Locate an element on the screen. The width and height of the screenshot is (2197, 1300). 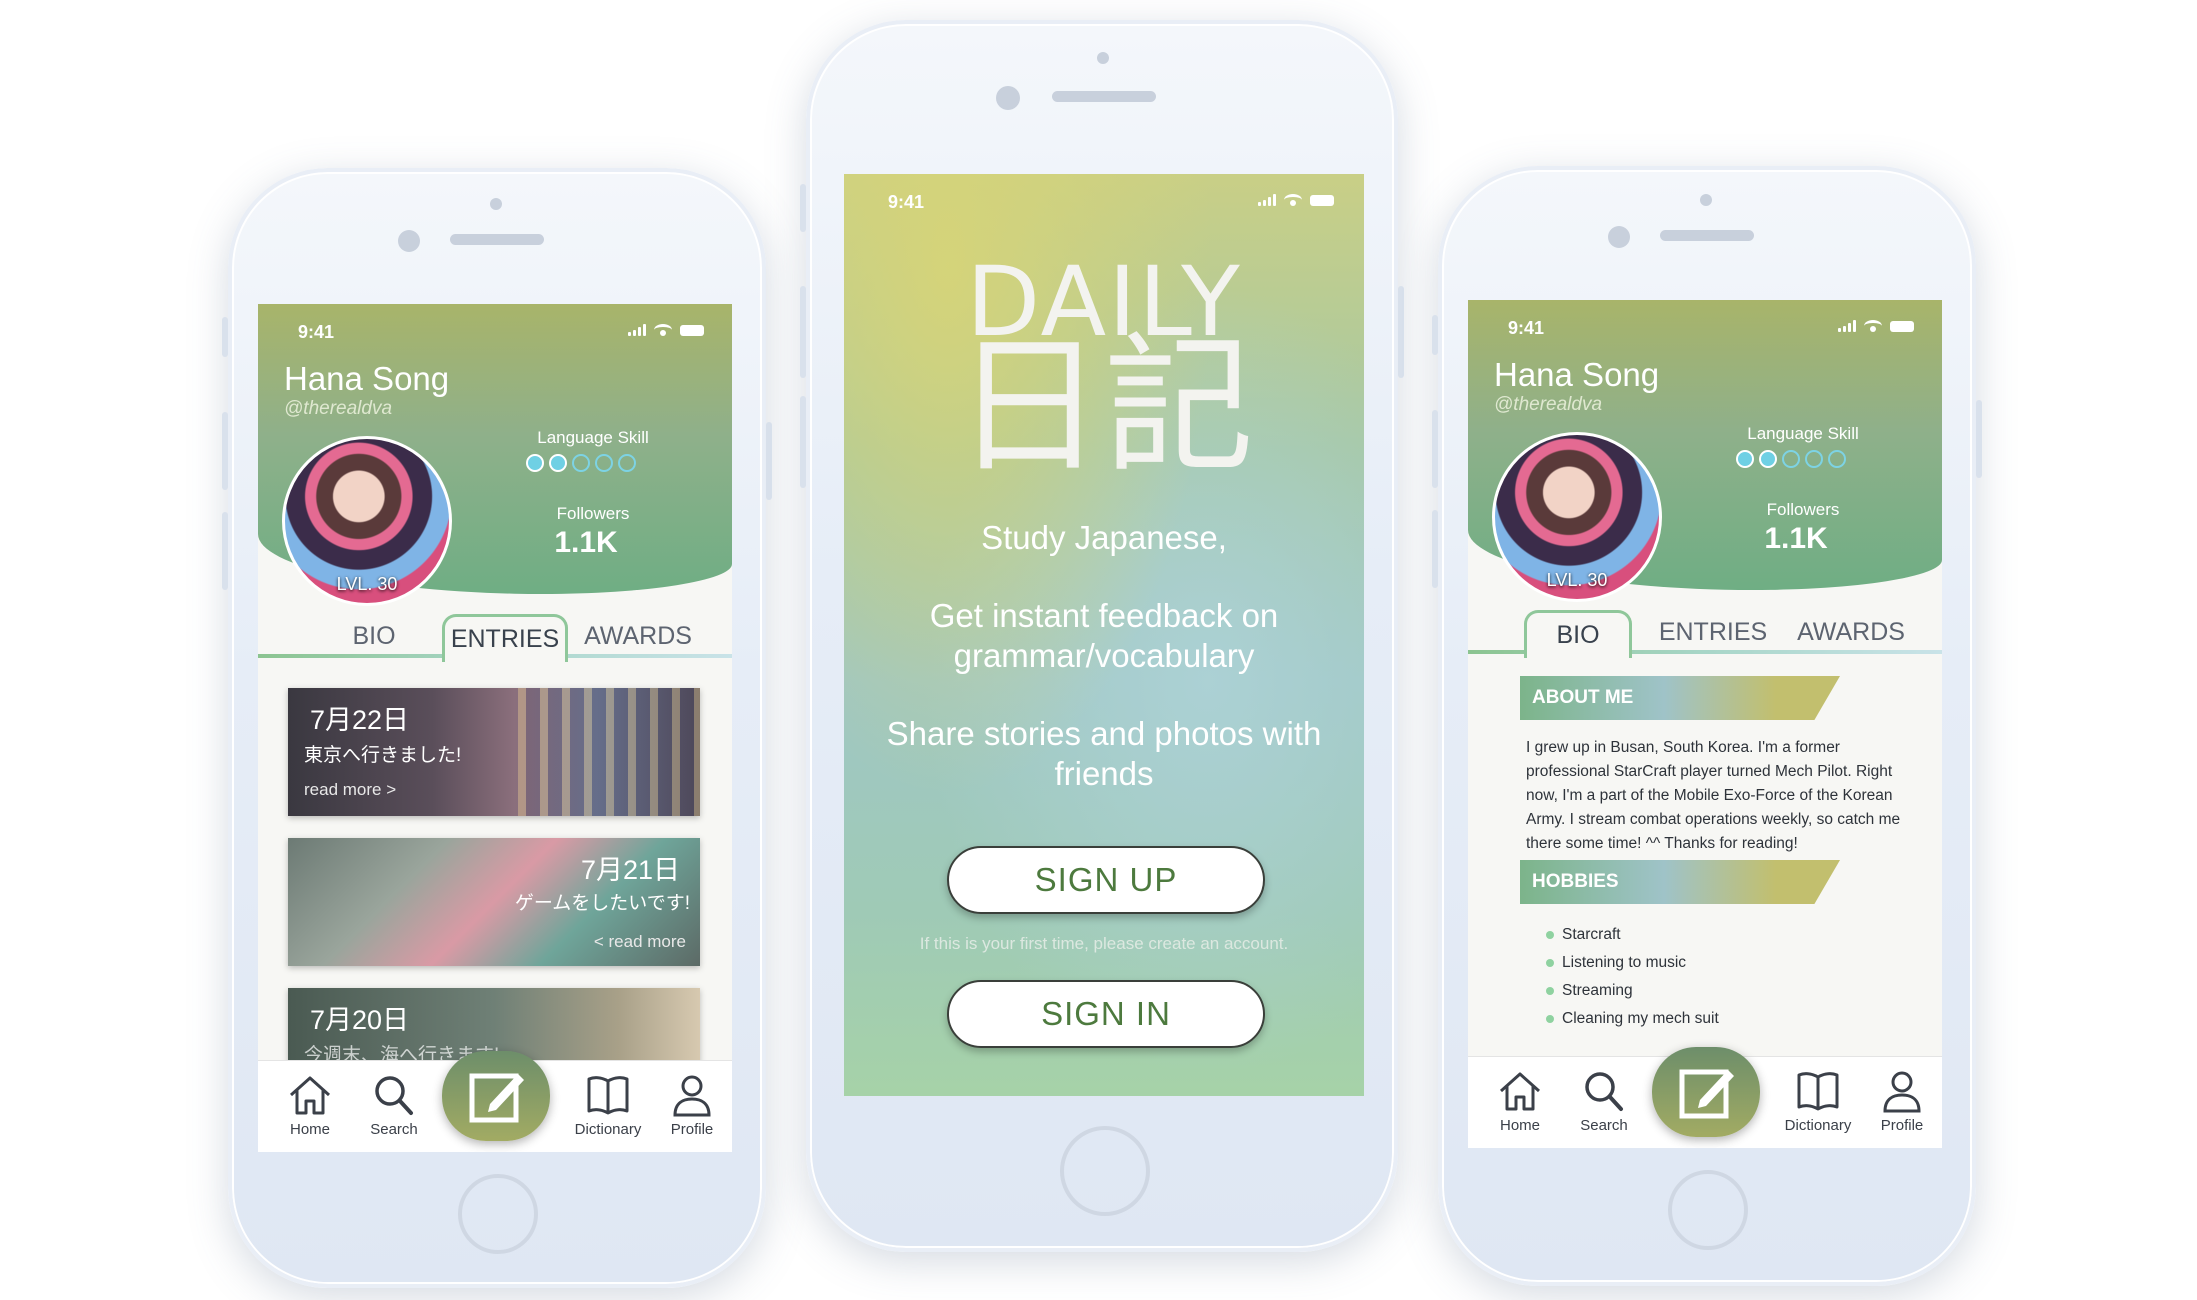
entry-card: 7月22日 東京へ行きました! read more > is located at coordinates (494, 752).